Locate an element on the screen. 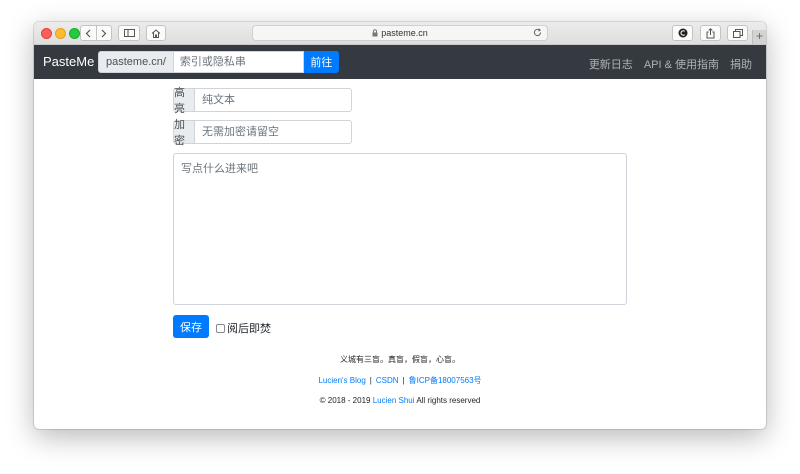 Image resolution: width=800 pixels, height=474 pixels. key-input is located at coordinates (238, 62).